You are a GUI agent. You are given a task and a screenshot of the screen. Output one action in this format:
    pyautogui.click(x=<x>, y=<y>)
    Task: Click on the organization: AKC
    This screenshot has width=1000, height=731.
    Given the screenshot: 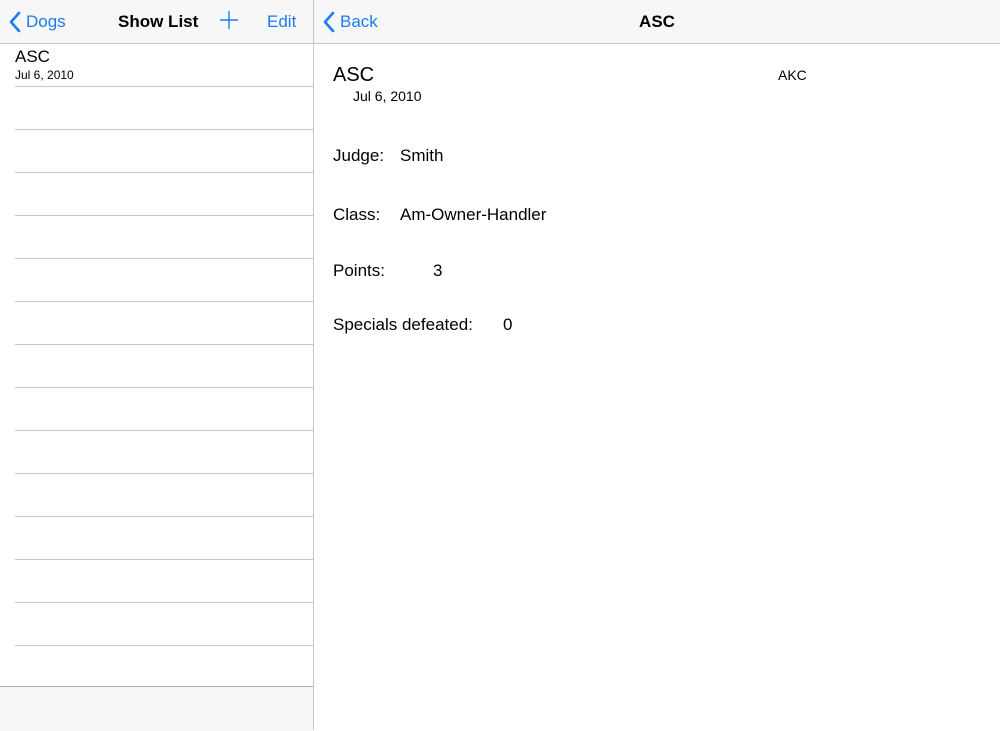 What is the action you would take?
    pyautogui.click(x=792, y=75)
    